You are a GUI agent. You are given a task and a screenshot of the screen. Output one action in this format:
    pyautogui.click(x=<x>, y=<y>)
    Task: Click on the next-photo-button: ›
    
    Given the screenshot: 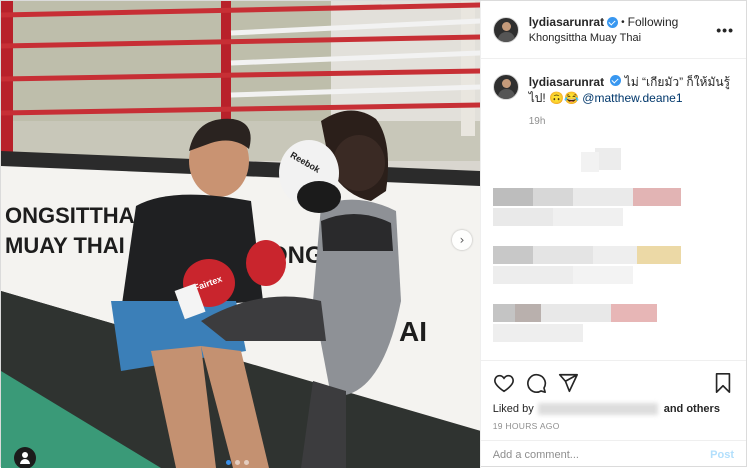 What is the action you would take?
    pyautogui.click(x=462, y=240)
    